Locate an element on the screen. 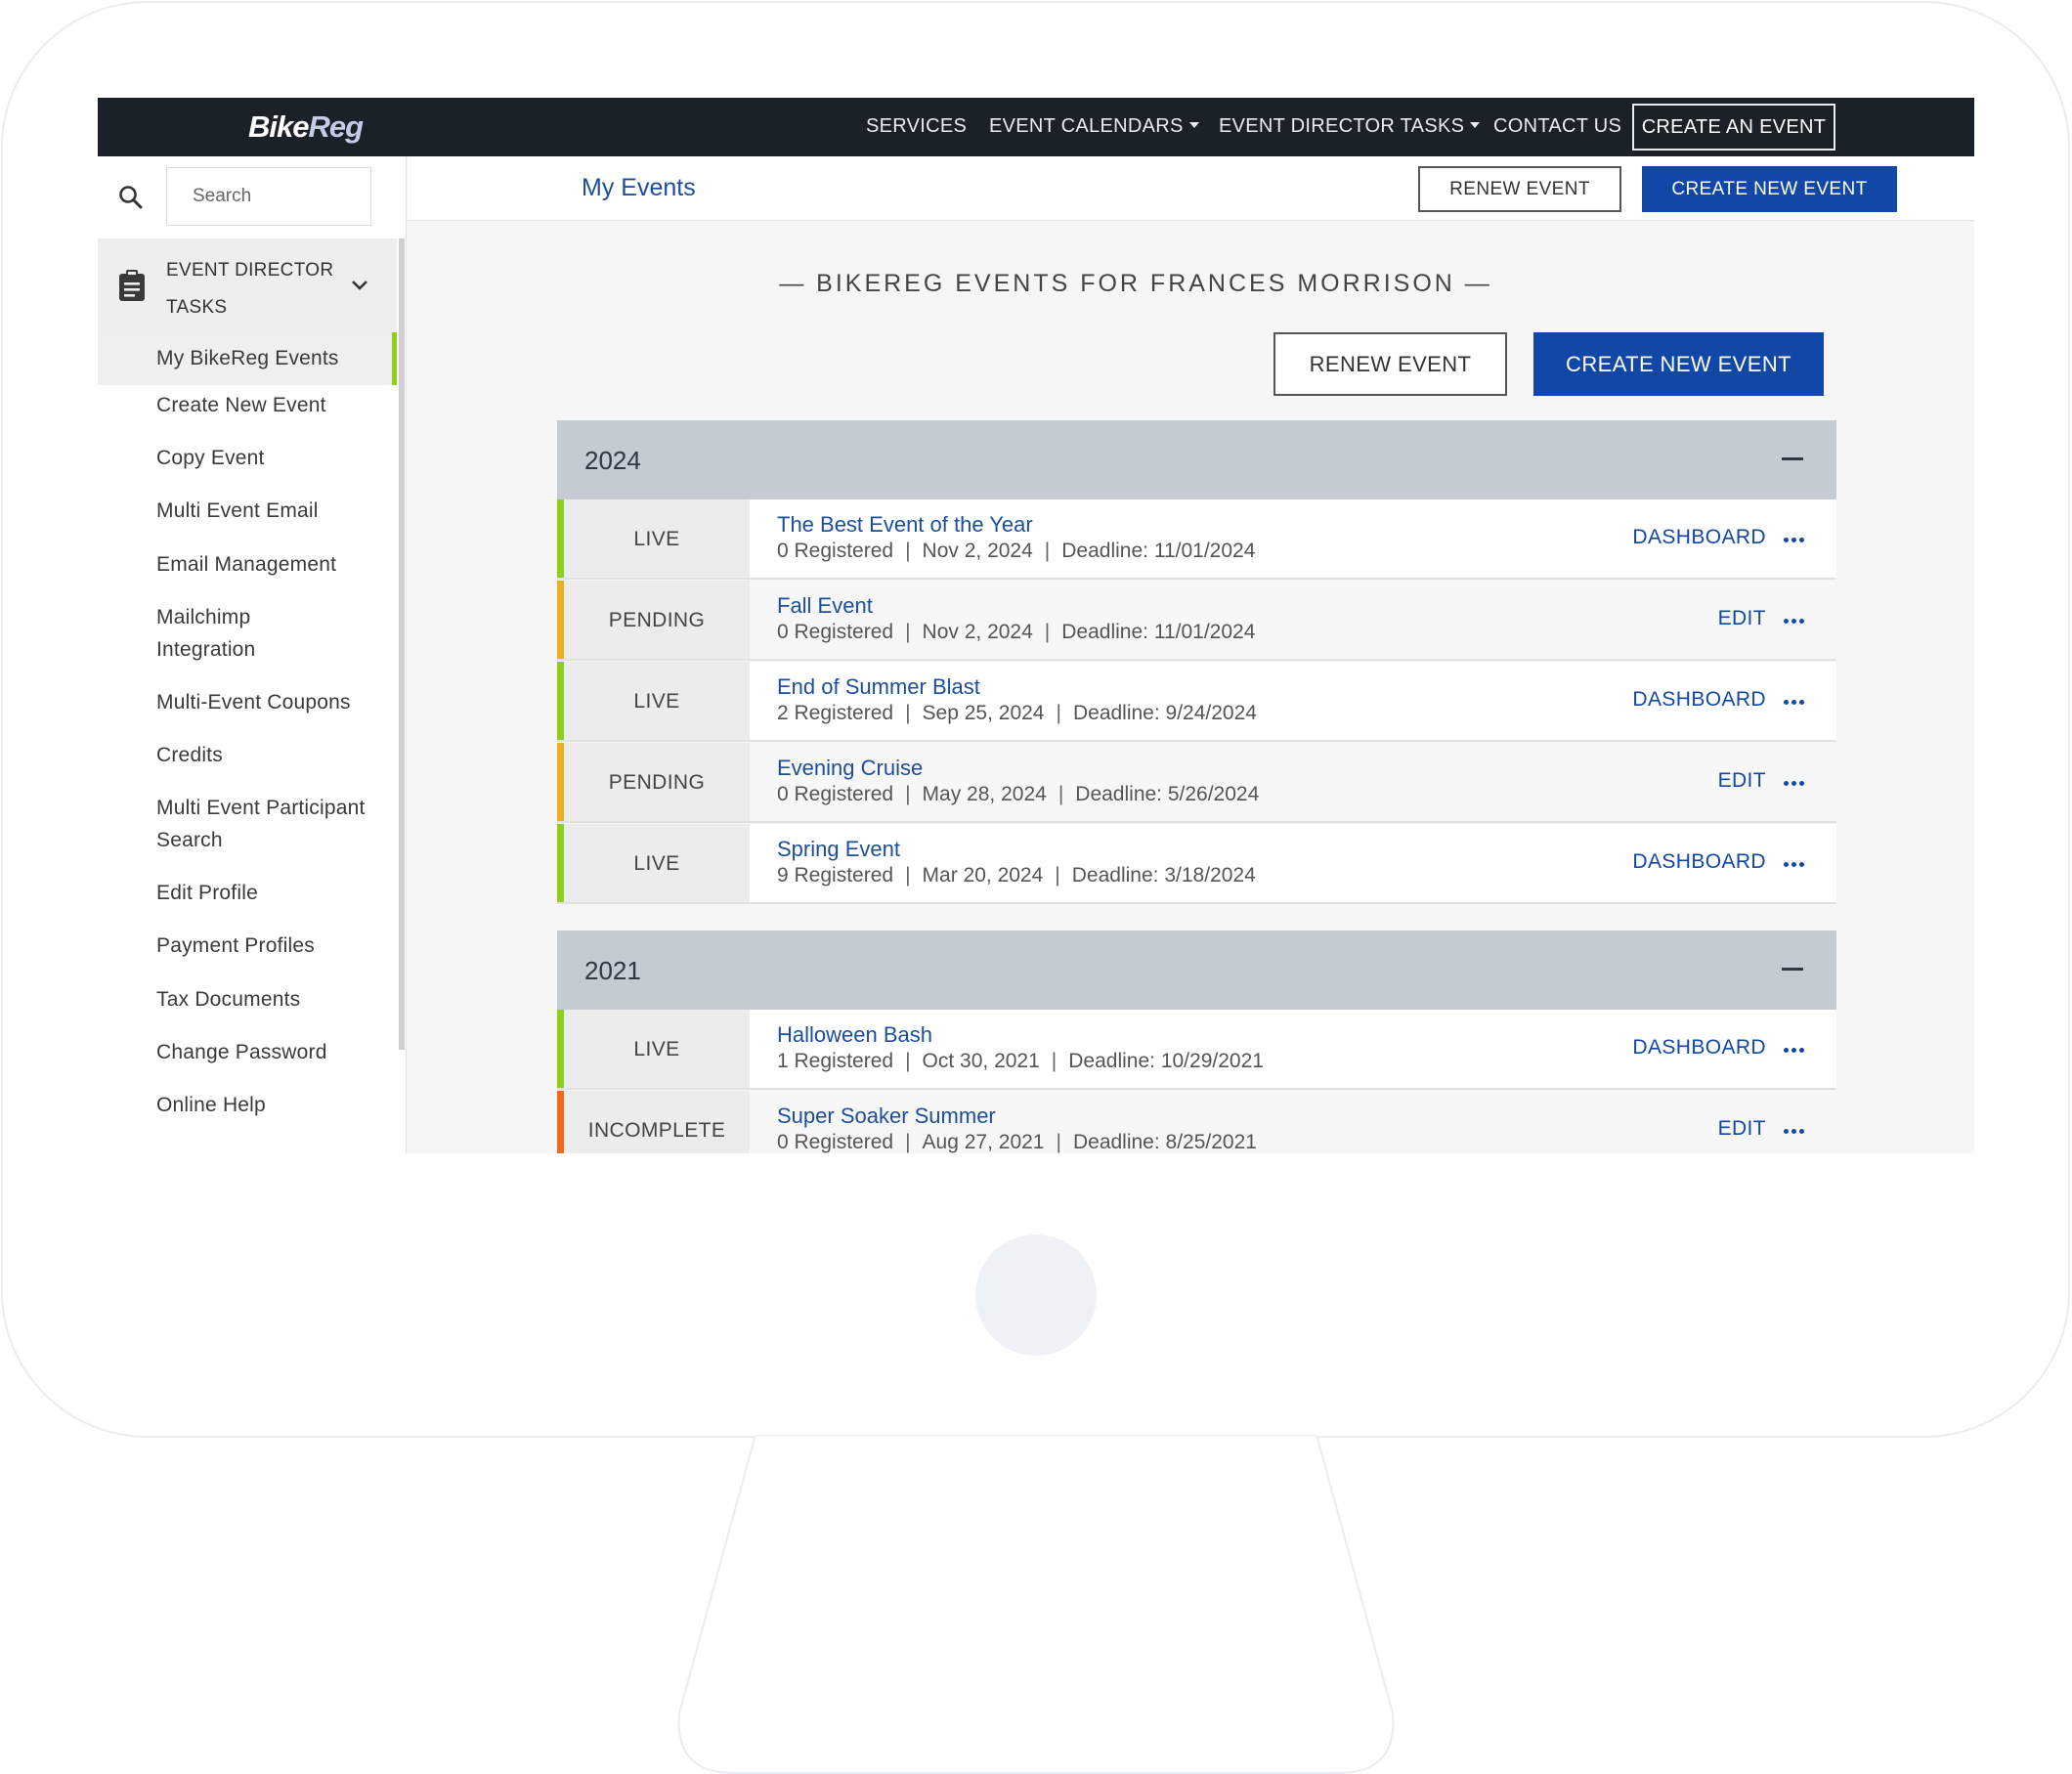 The width and height of the screenshot is (2072, 1774). event-date: Oct 30, 2021 is located at coordinates (981, 1061).